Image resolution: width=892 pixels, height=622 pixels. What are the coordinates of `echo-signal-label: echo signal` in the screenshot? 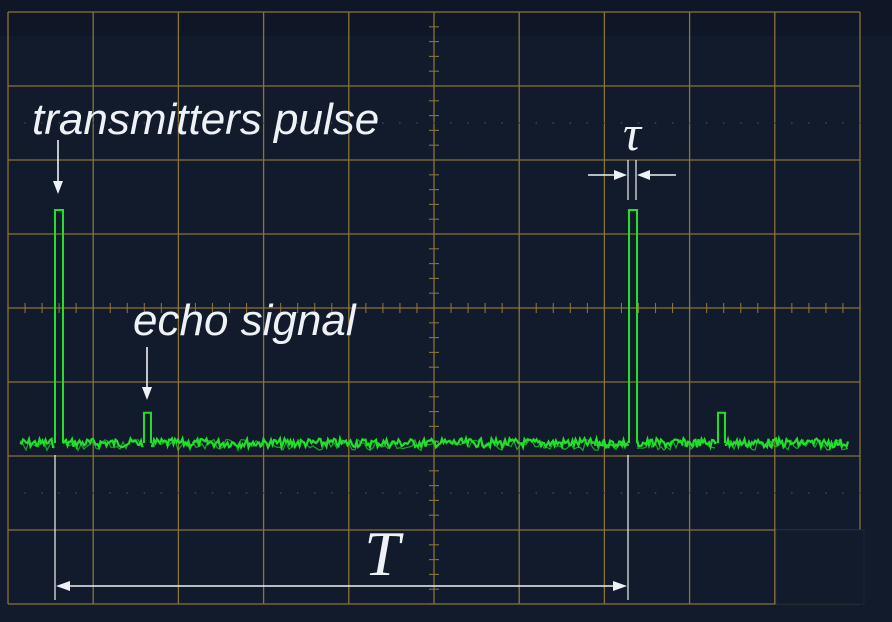 It's located at (245, 320).